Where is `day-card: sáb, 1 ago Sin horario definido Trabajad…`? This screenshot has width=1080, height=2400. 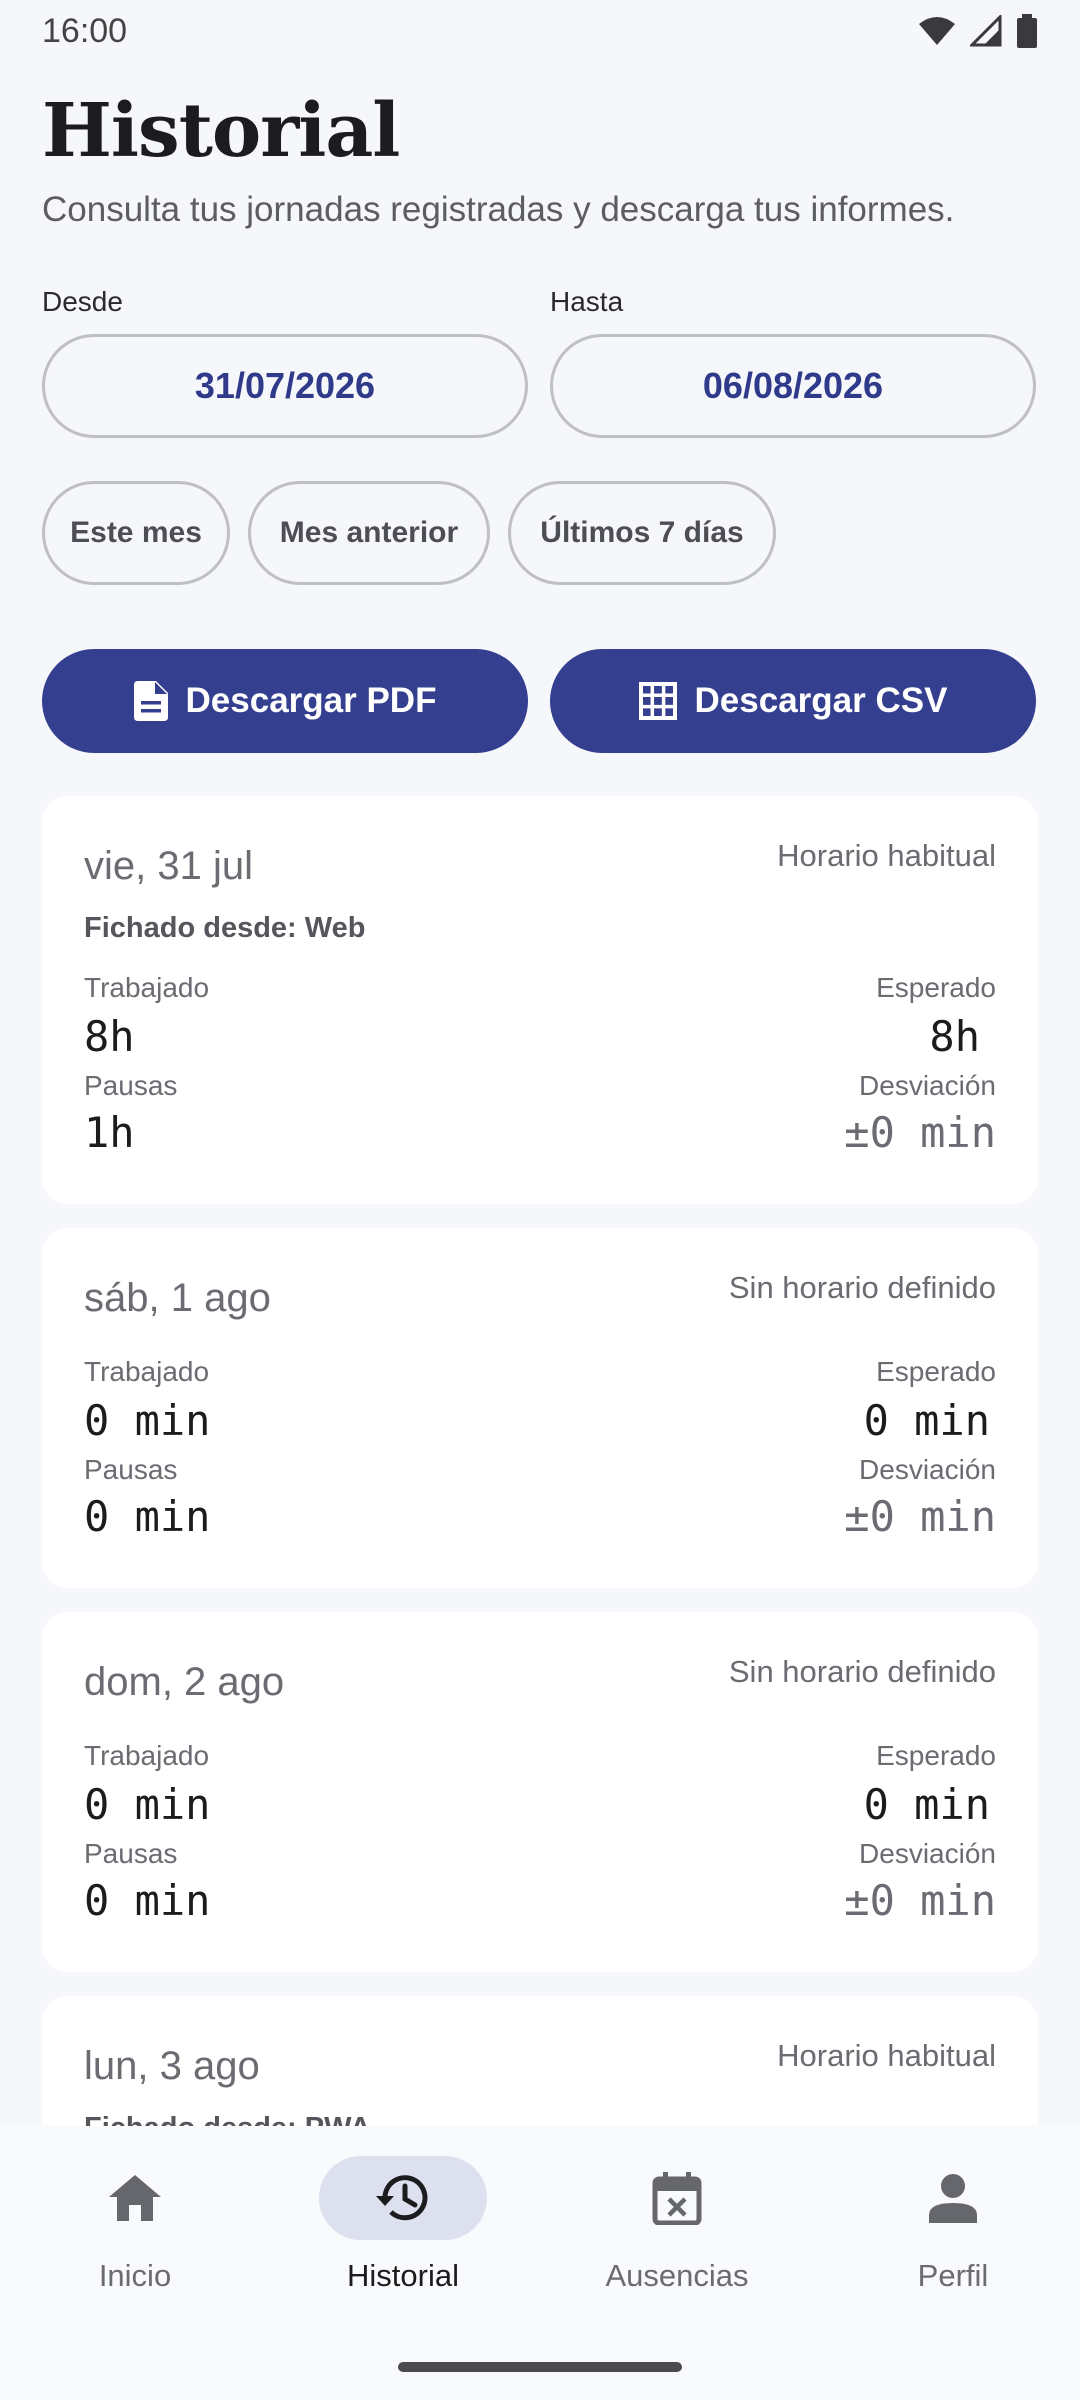
day-card: sáb, 1 ago Sin horario definido Trabajad… is located at coordinates (540, 1408).